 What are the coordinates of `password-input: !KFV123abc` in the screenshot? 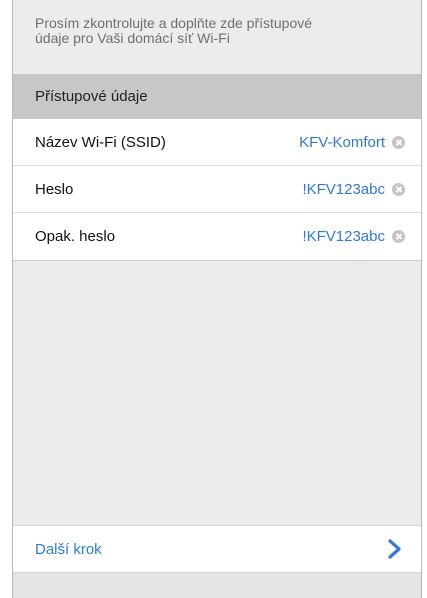 It's located at (343, 189).